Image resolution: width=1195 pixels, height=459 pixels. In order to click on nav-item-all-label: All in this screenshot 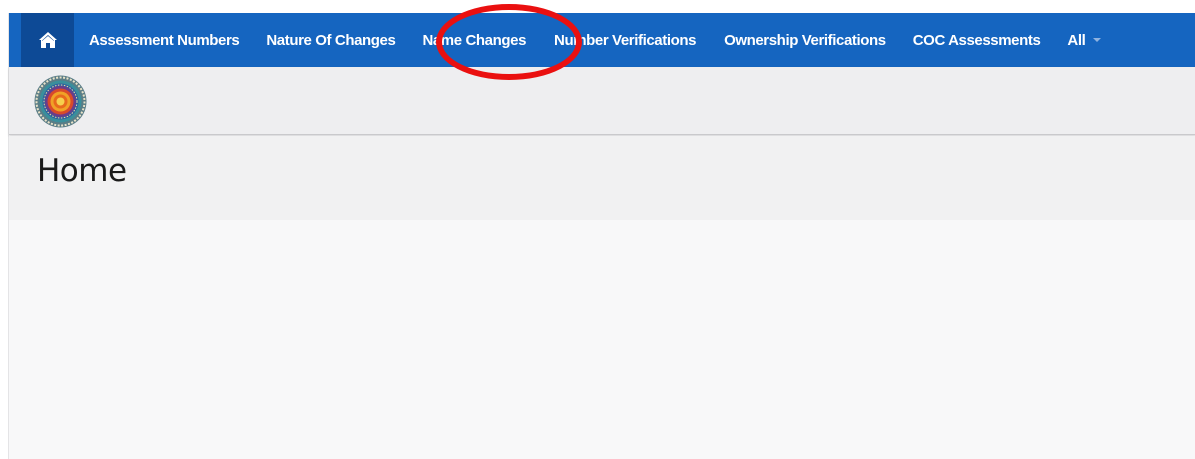, I will do `click(1076, 40)`.